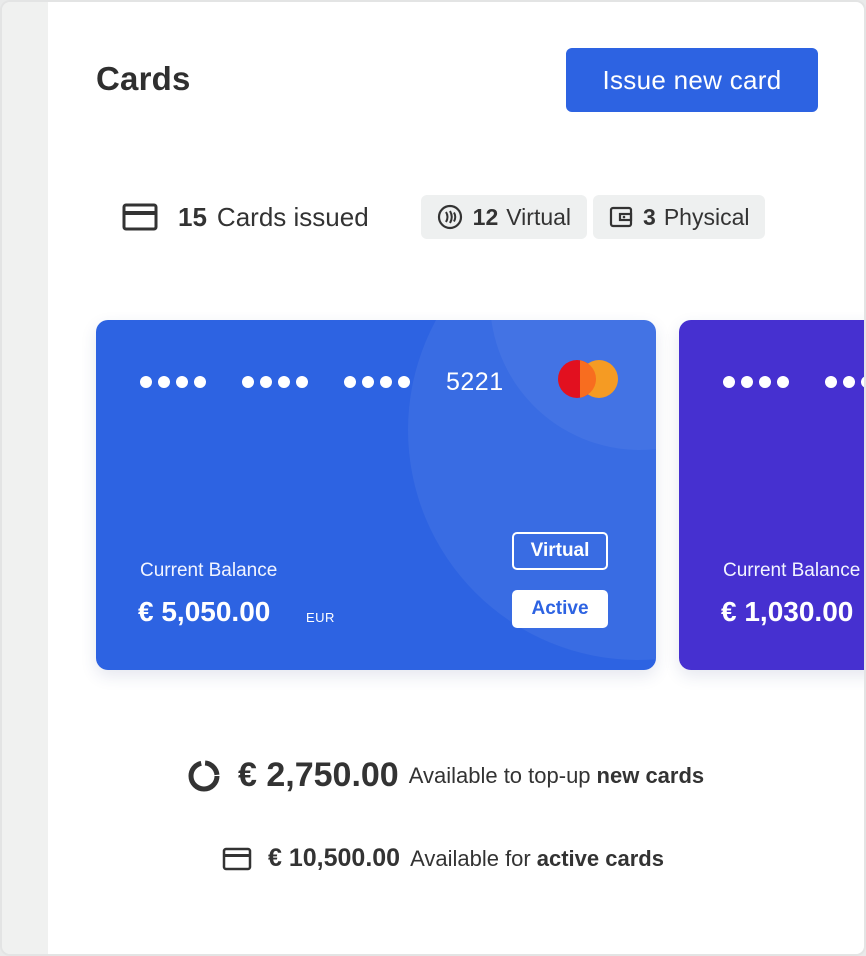 Image resolution: width=866 pixels, height=956 pixels. What do you see at coordinates (320, 617) in the screenshot?
I see `balance-currency: EUR` at bounding box center [320, 617].